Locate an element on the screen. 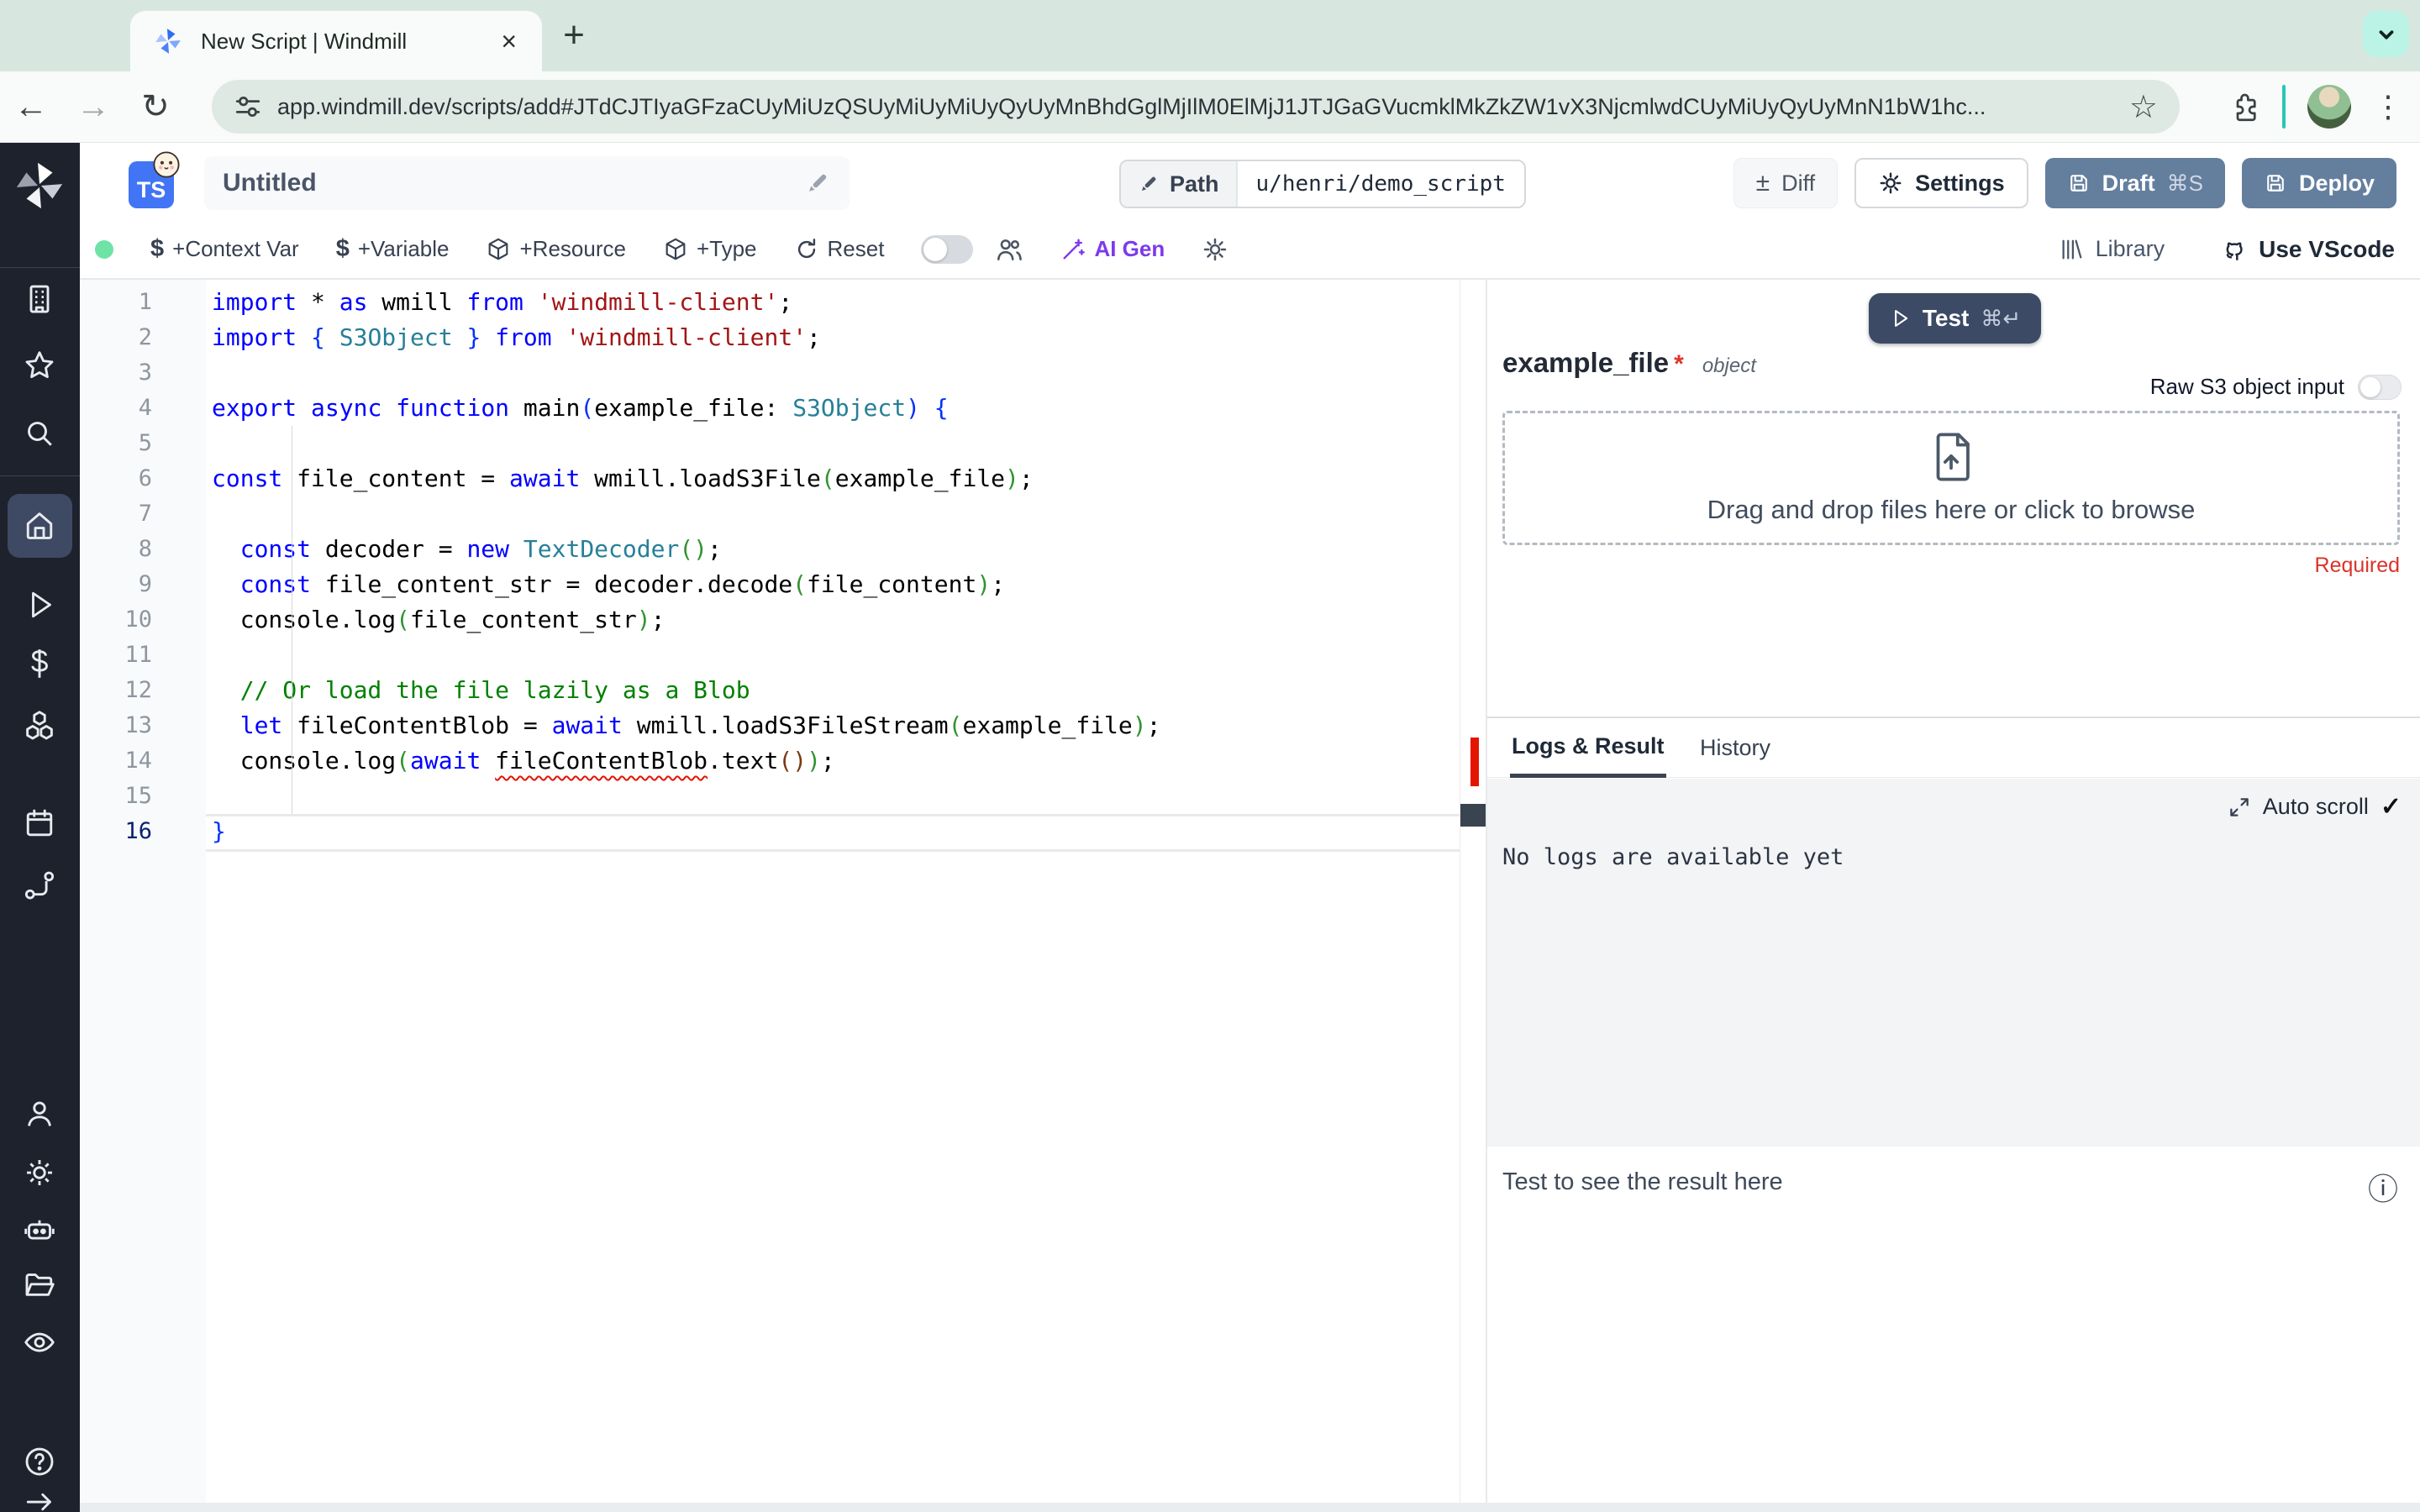 This screenshot has height=1512, width=2420. line-number: 11 is located at coordinates (138, 655).